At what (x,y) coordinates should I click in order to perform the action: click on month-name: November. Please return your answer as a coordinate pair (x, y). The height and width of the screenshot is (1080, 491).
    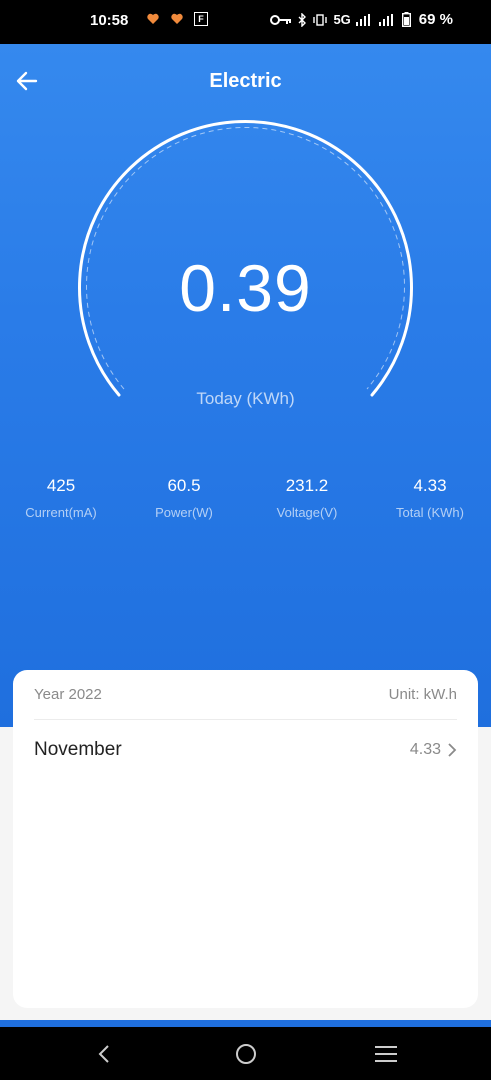
    Looking at the image, I should click on (78, 749).